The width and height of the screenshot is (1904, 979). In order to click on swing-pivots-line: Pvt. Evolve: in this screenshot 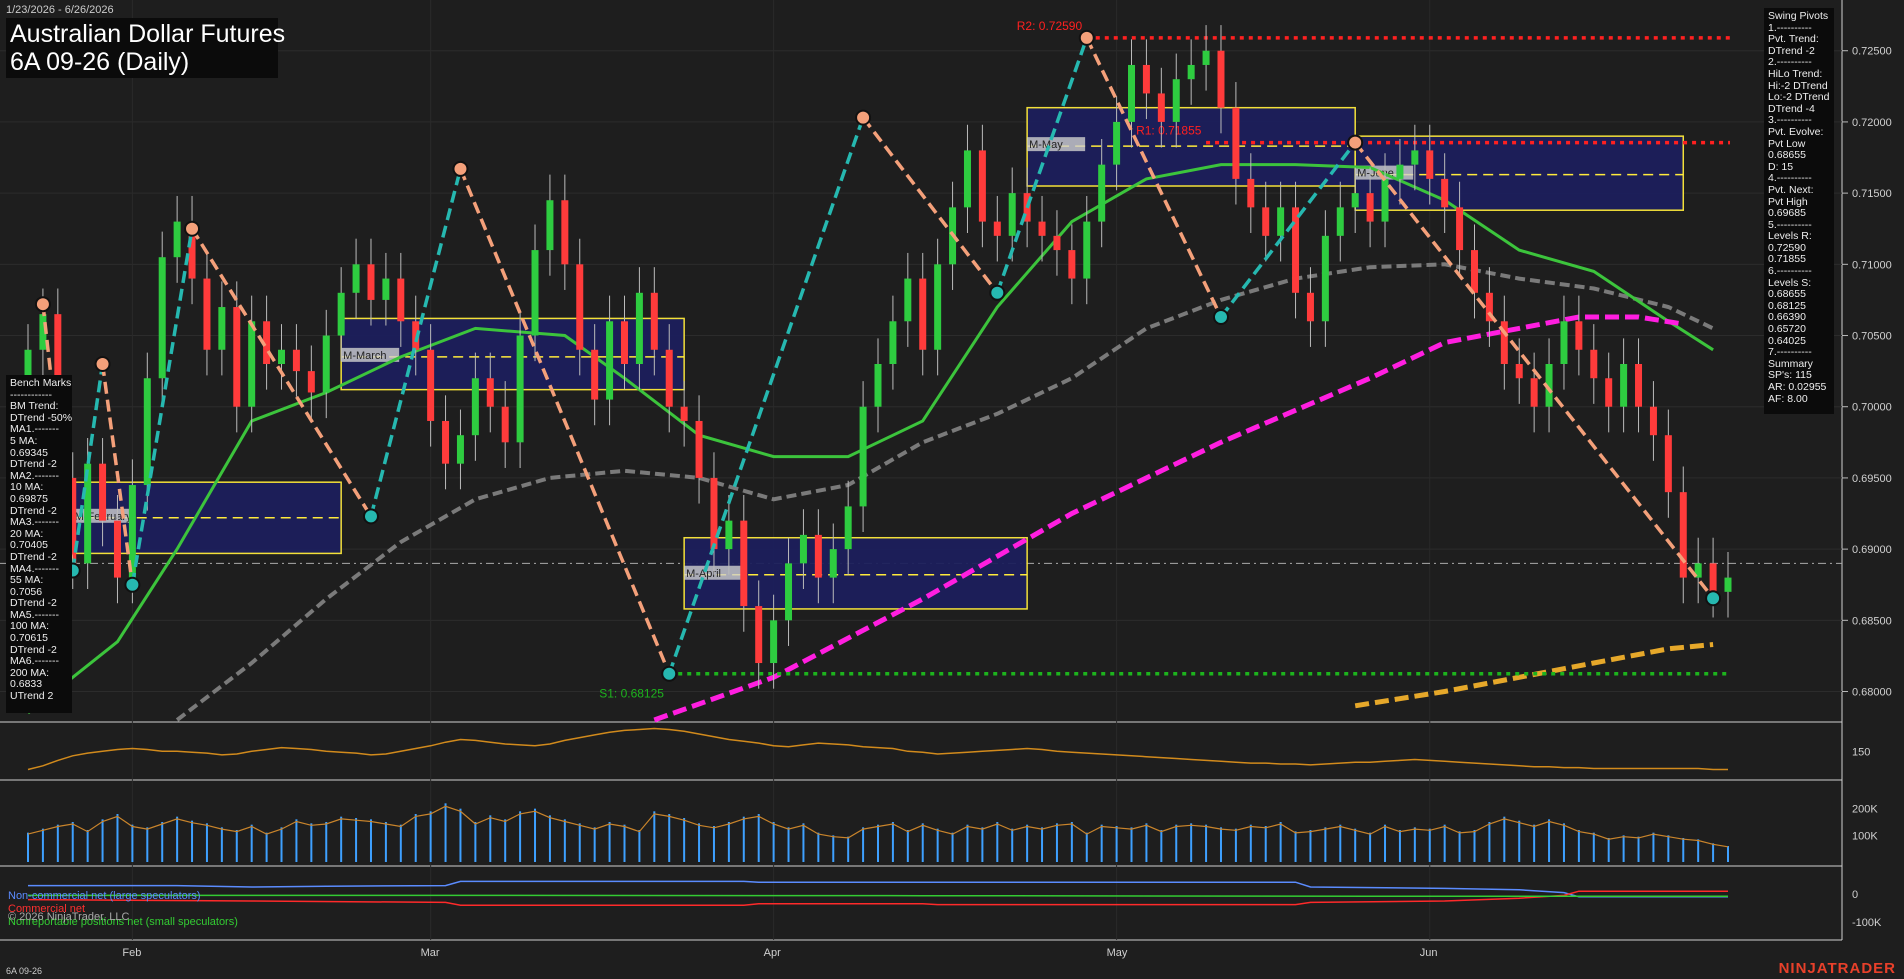, I will do `click(1796, 131)`.